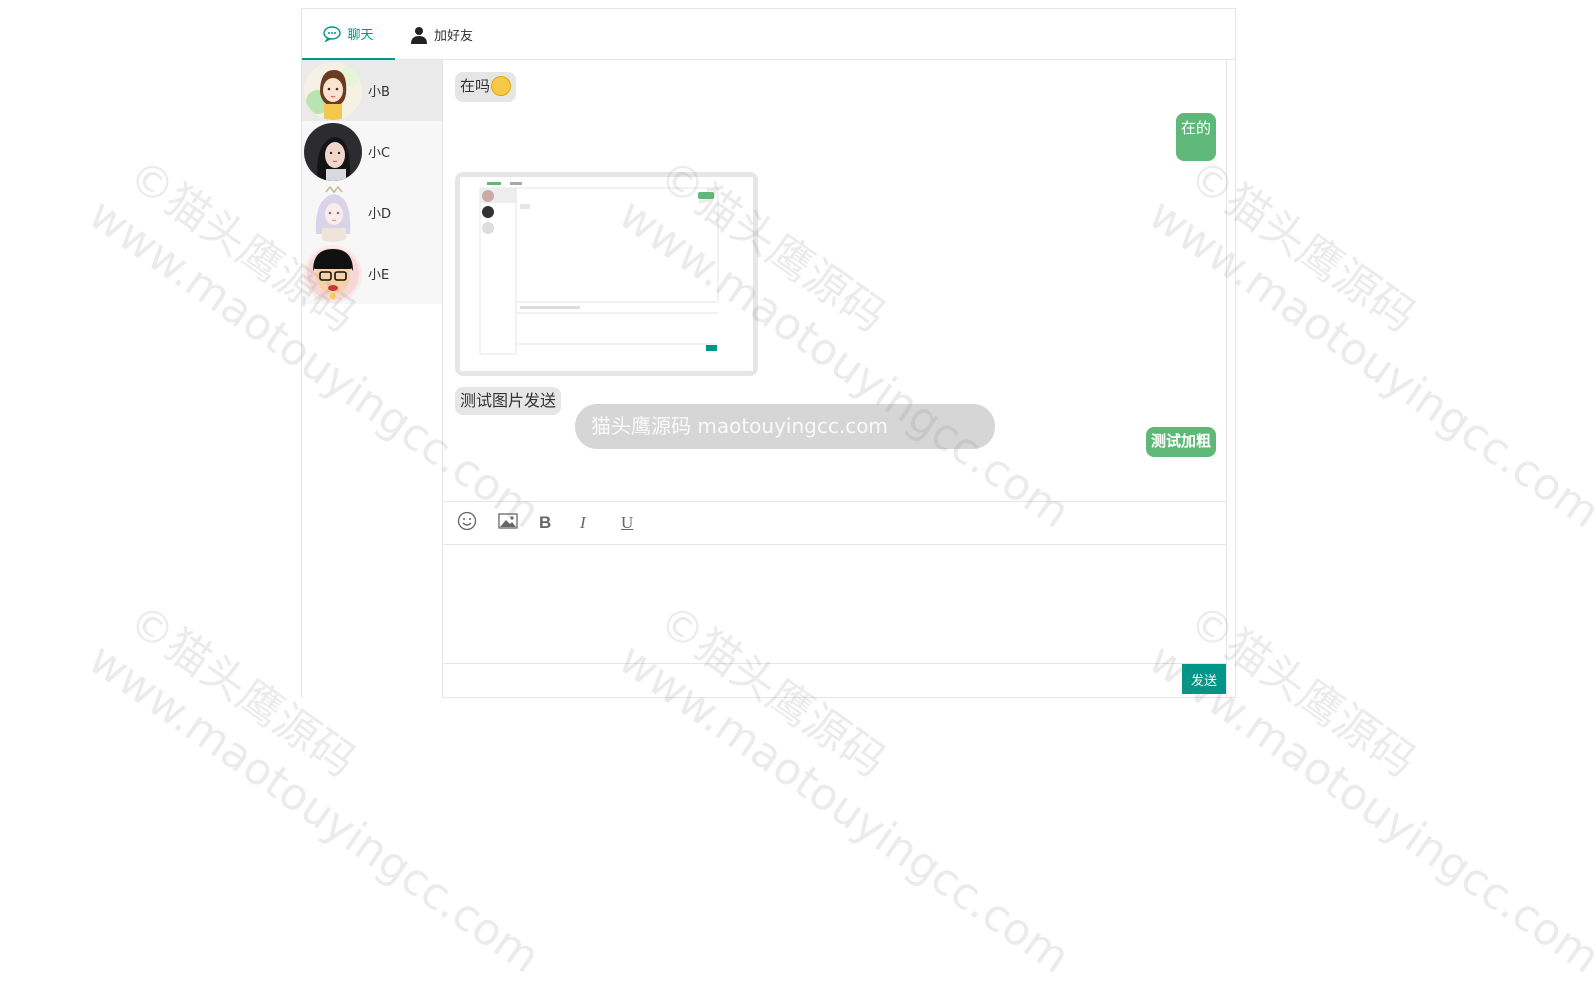  Describe the element at coordinates (785, 426) in the screenshot. I see `floating-overlay-text: 猫头鹰源码 maotouyingcc.com` at that location.